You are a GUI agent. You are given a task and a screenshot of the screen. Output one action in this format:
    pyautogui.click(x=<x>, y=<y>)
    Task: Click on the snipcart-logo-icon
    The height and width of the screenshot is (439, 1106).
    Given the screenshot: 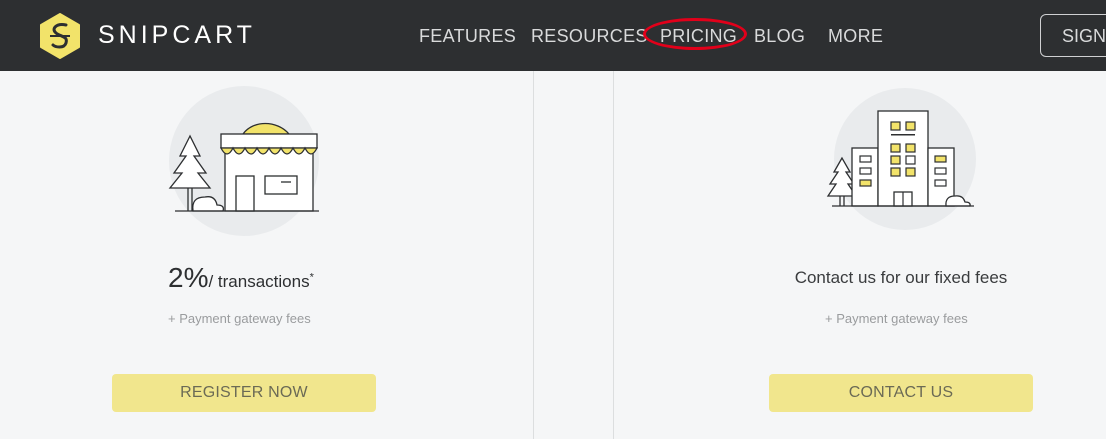 What is the action you would take?
    pyautogui.click(x=60, y=36)
    